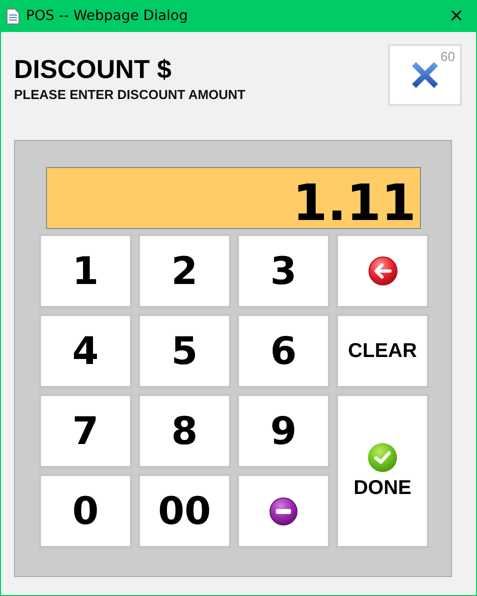 This screenshot has height=596, width=477. I want to click on digit-key: 1, so click(85, 271).